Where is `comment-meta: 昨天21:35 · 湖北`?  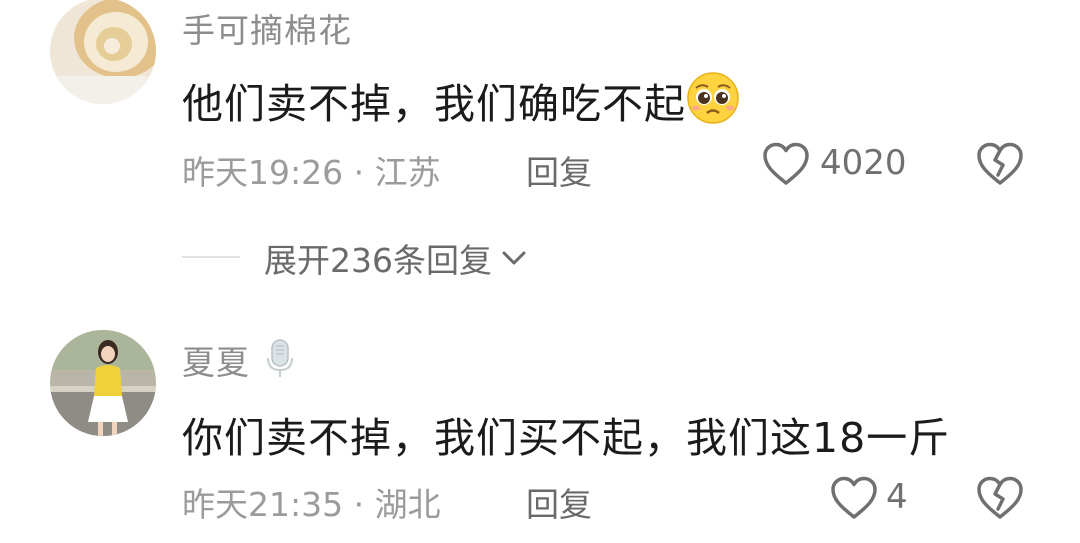
comment-meta: 昨天21:35 · 湖北 is located at coordinates (311, 502).